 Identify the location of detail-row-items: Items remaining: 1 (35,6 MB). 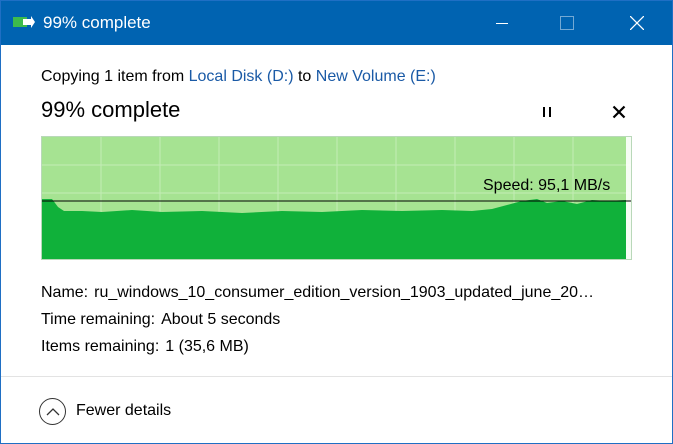
(317, 346).